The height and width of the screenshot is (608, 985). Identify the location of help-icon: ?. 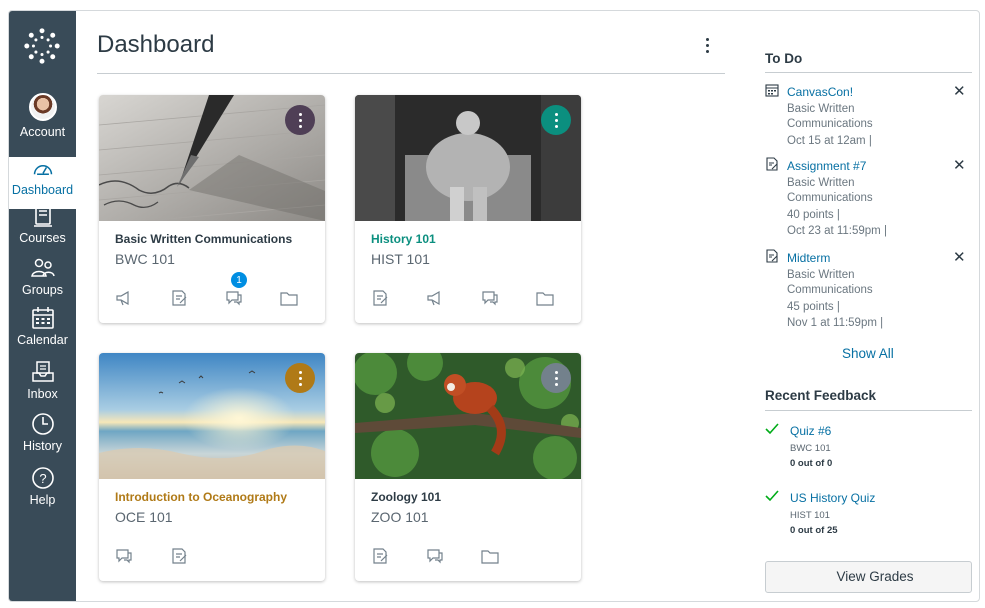
(42, 478).